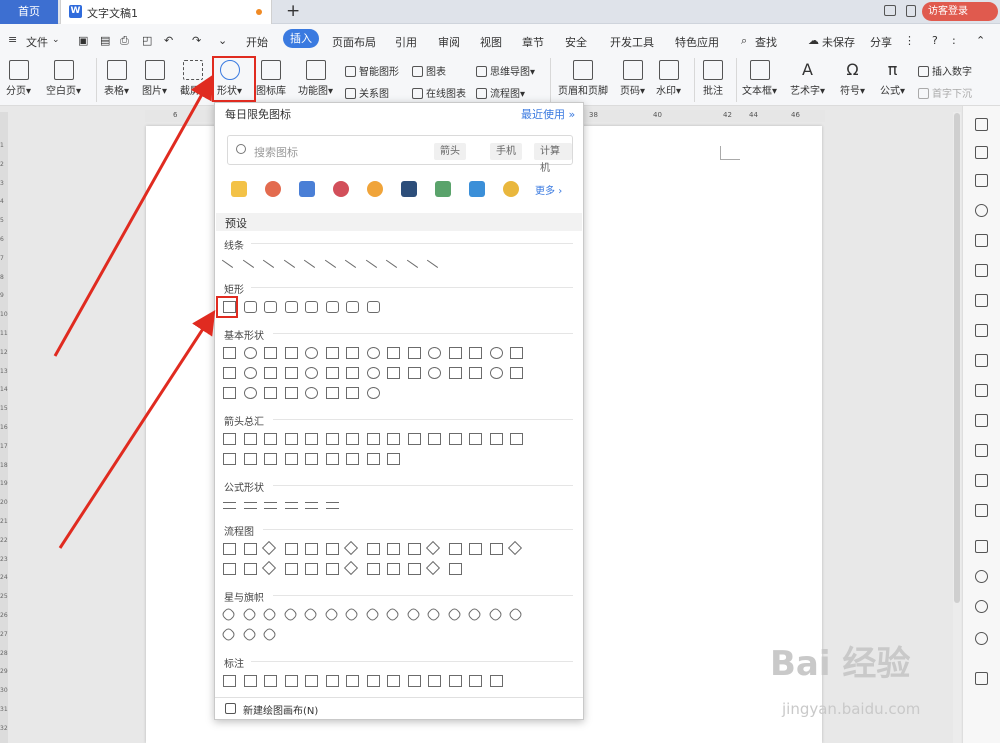 Image resolution: width=1000 pixels, height=743 pixels. I want to click on annotation-arrows, so click(134, 311).